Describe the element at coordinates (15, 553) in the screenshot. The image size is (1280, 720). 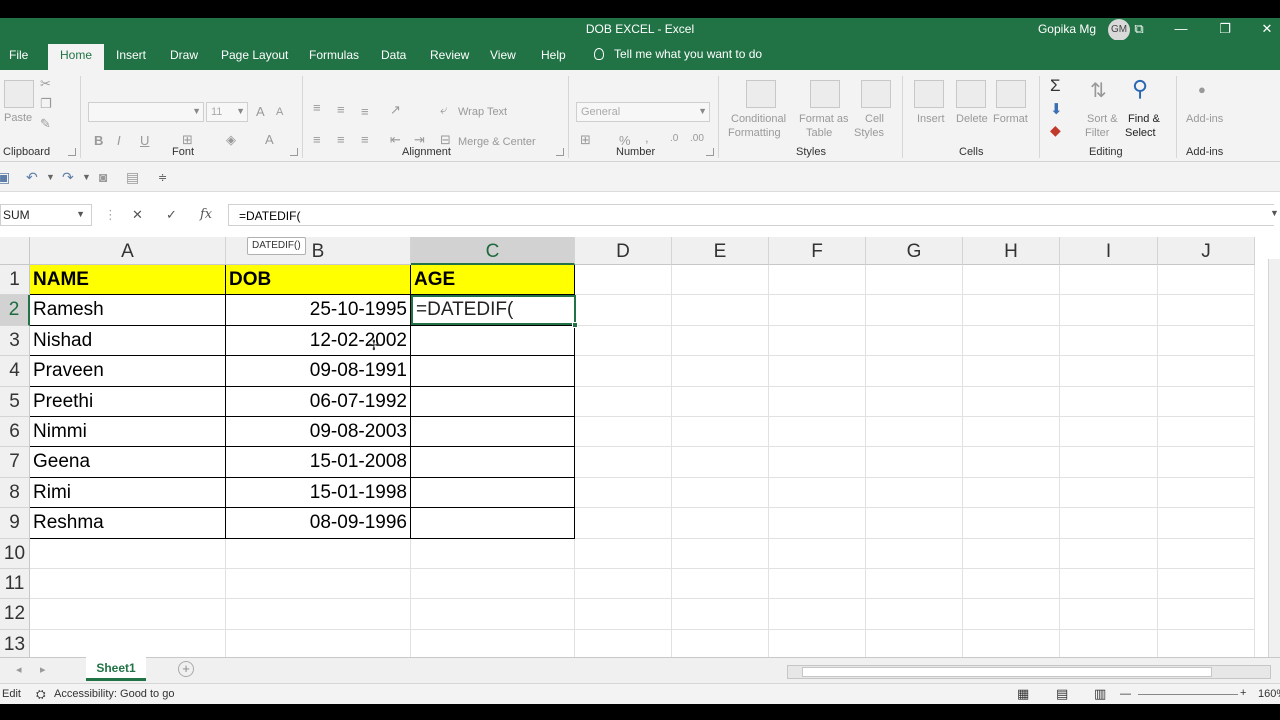
I see `row-header-10: 10` at that location.